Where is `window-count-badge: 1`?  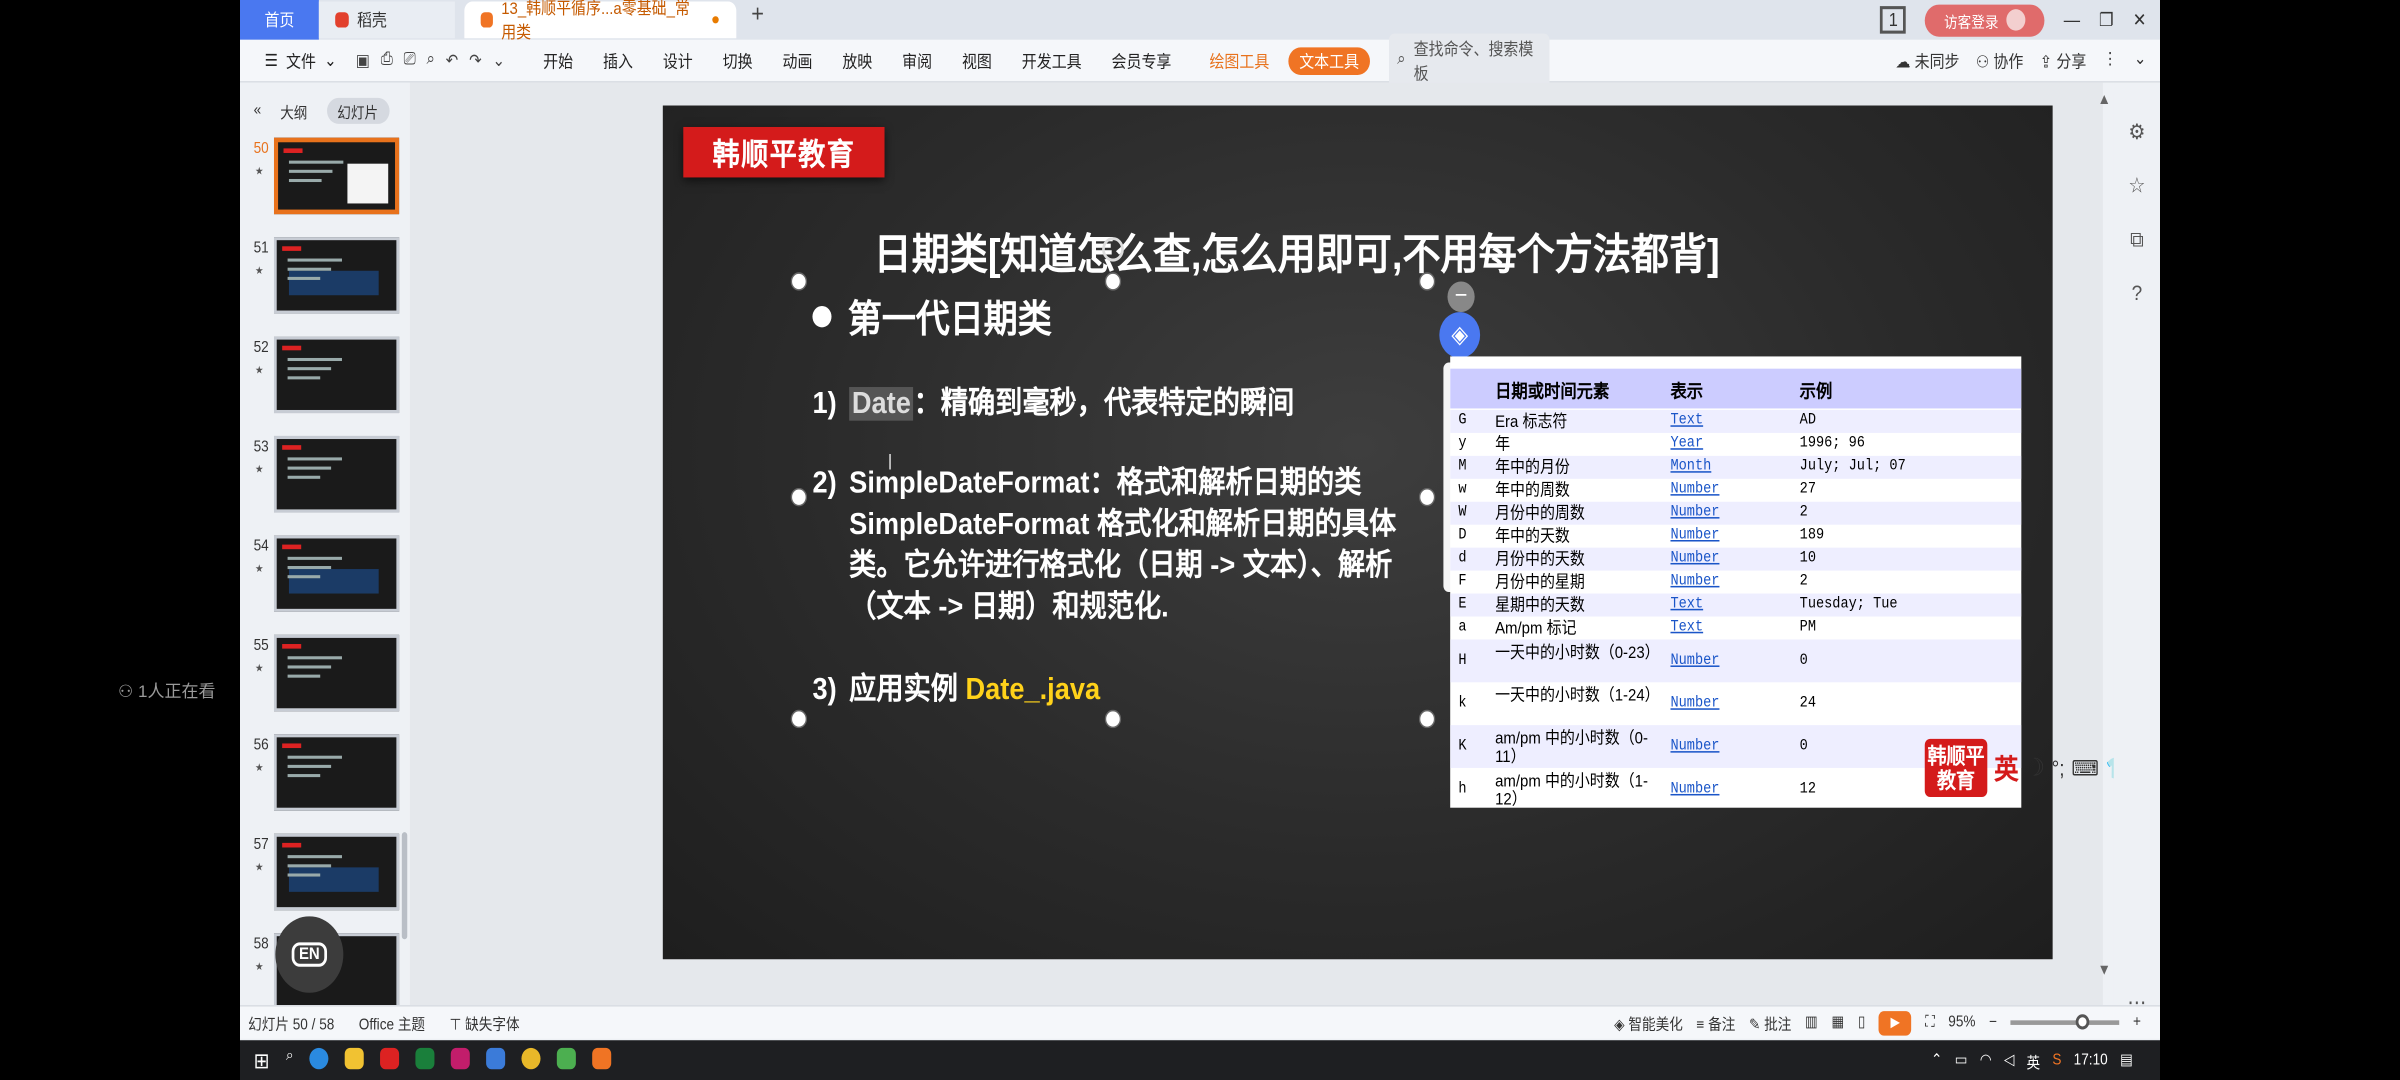 window-count-badge: 1 is located at coordinates (1893, 20).